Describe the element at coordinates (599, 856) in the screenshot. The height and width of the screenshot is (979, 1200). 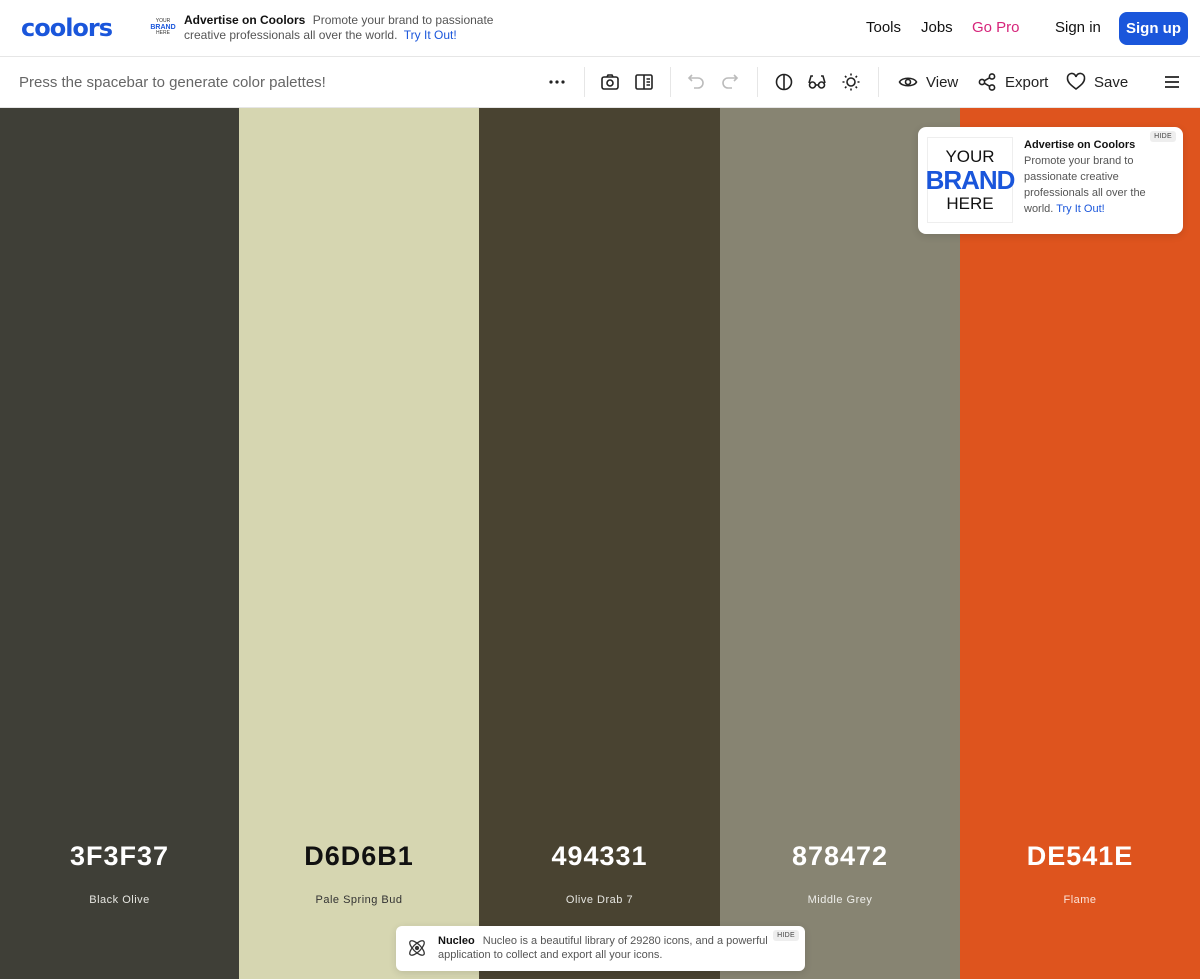
I see `color-hex-code: 494331` at that location.